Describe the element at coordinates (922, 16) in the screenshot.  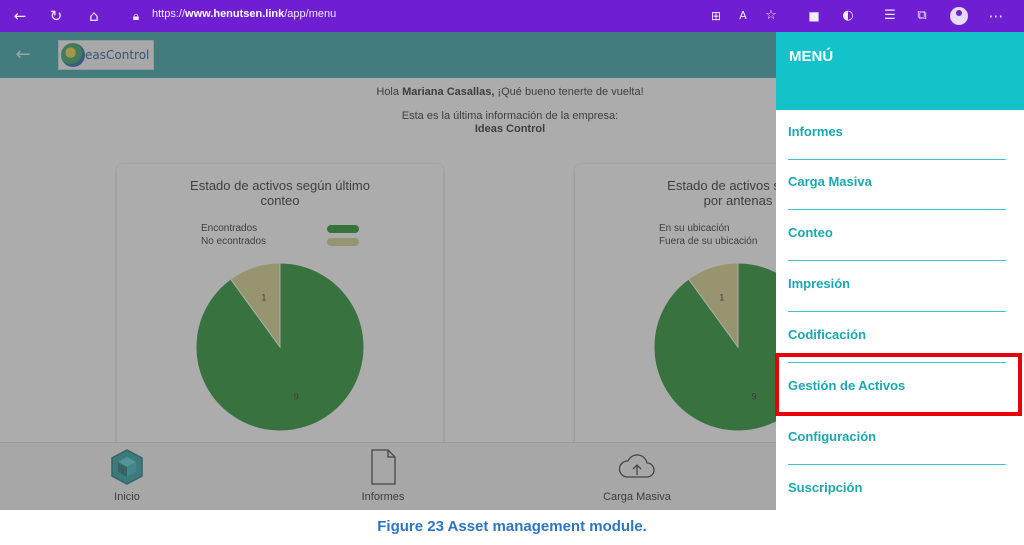
I see `collections-icon: ⧉` at that location.